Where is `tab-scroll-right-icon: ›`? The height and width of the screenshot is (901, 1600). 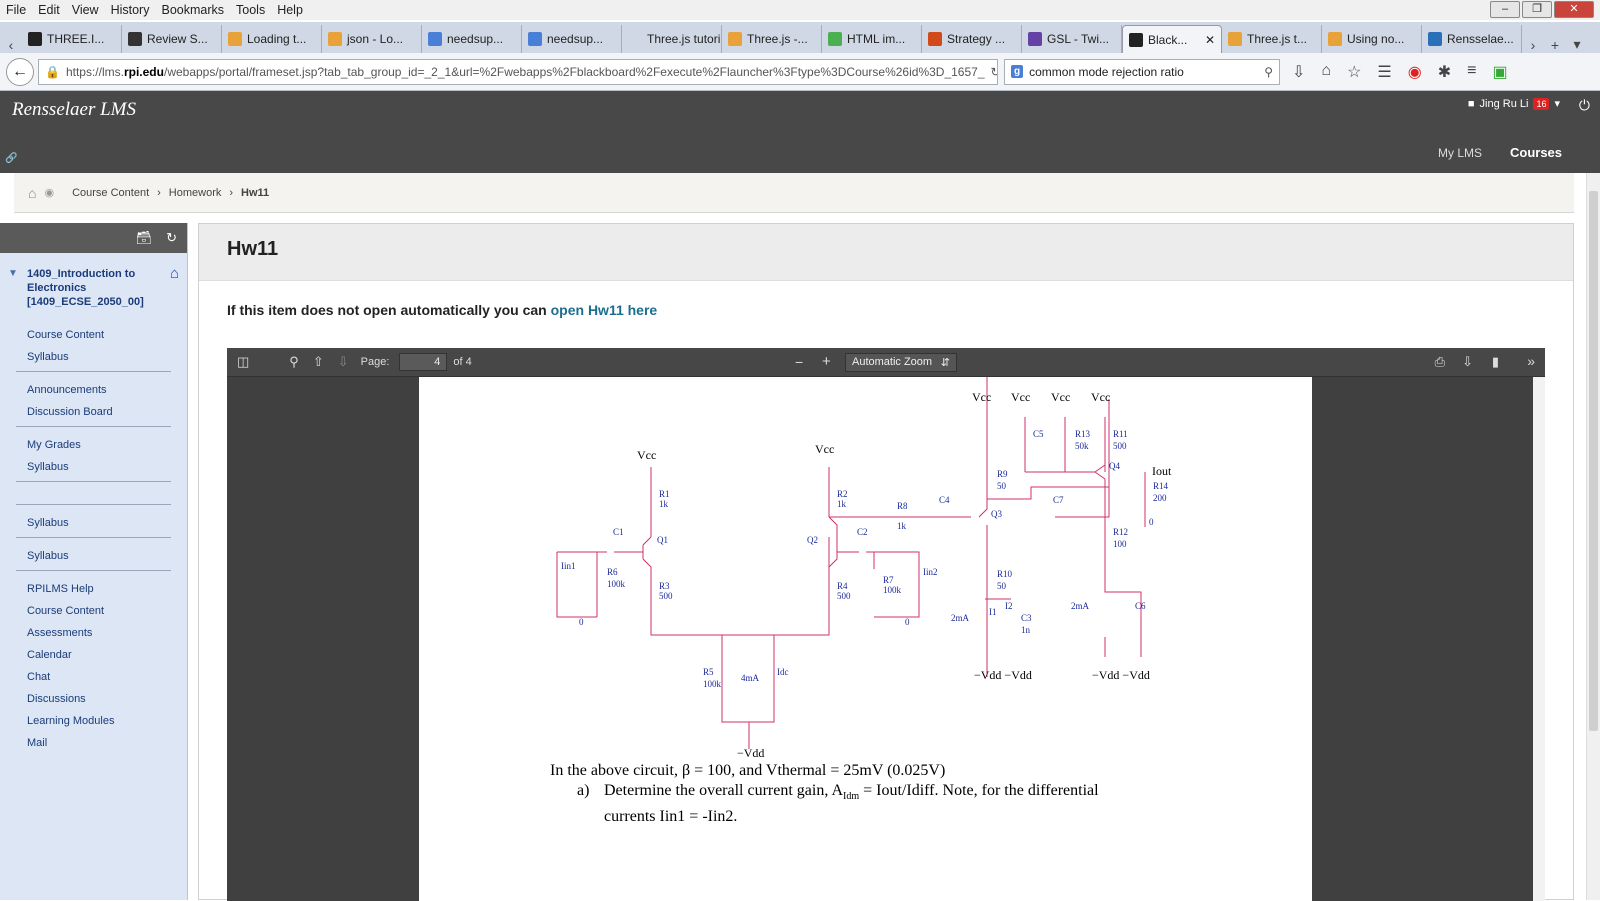
tab-scroll-right-icon: › is located at coordinates (1533, 45).